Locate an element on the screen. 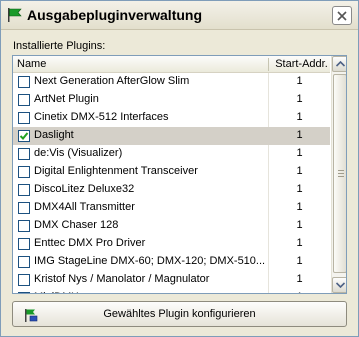 The height and width of the screenshot is (337, 359). plugin-row: DiscoLitez Deluxe32 1 is located at coordinates (171, 190).